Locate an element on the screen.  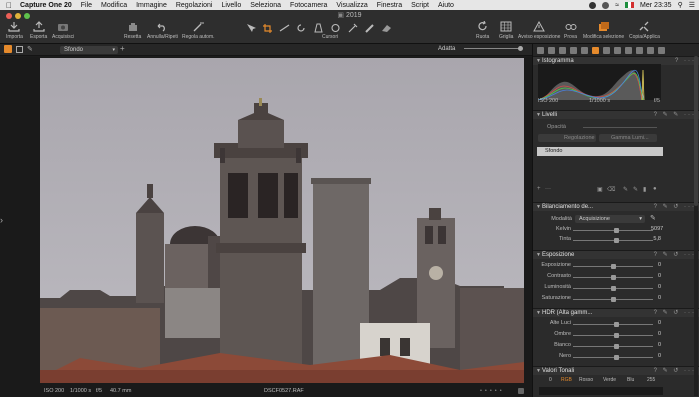
levels-tab-rgb: RGB is located at coordinates (566, 380).